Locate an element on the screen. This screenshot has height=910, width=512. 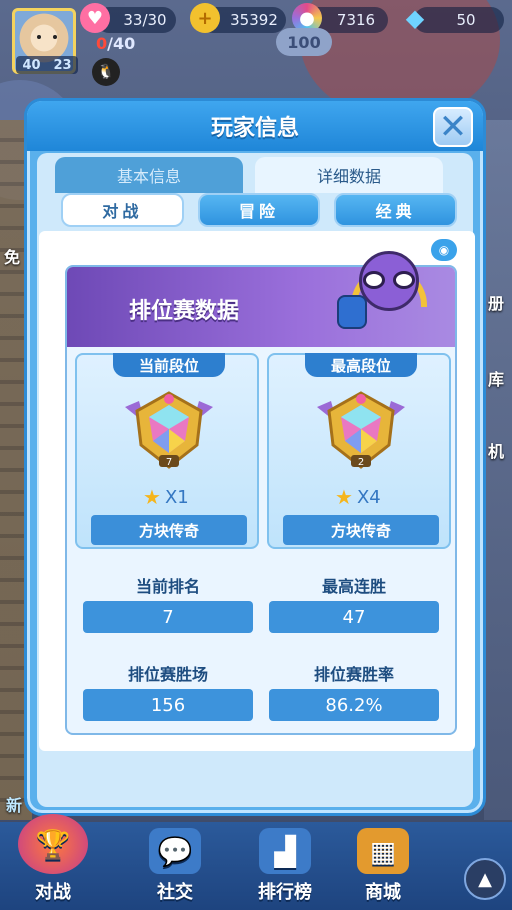
stat-label-current-rank: 当前排名 is located at coordinates (167, 586).